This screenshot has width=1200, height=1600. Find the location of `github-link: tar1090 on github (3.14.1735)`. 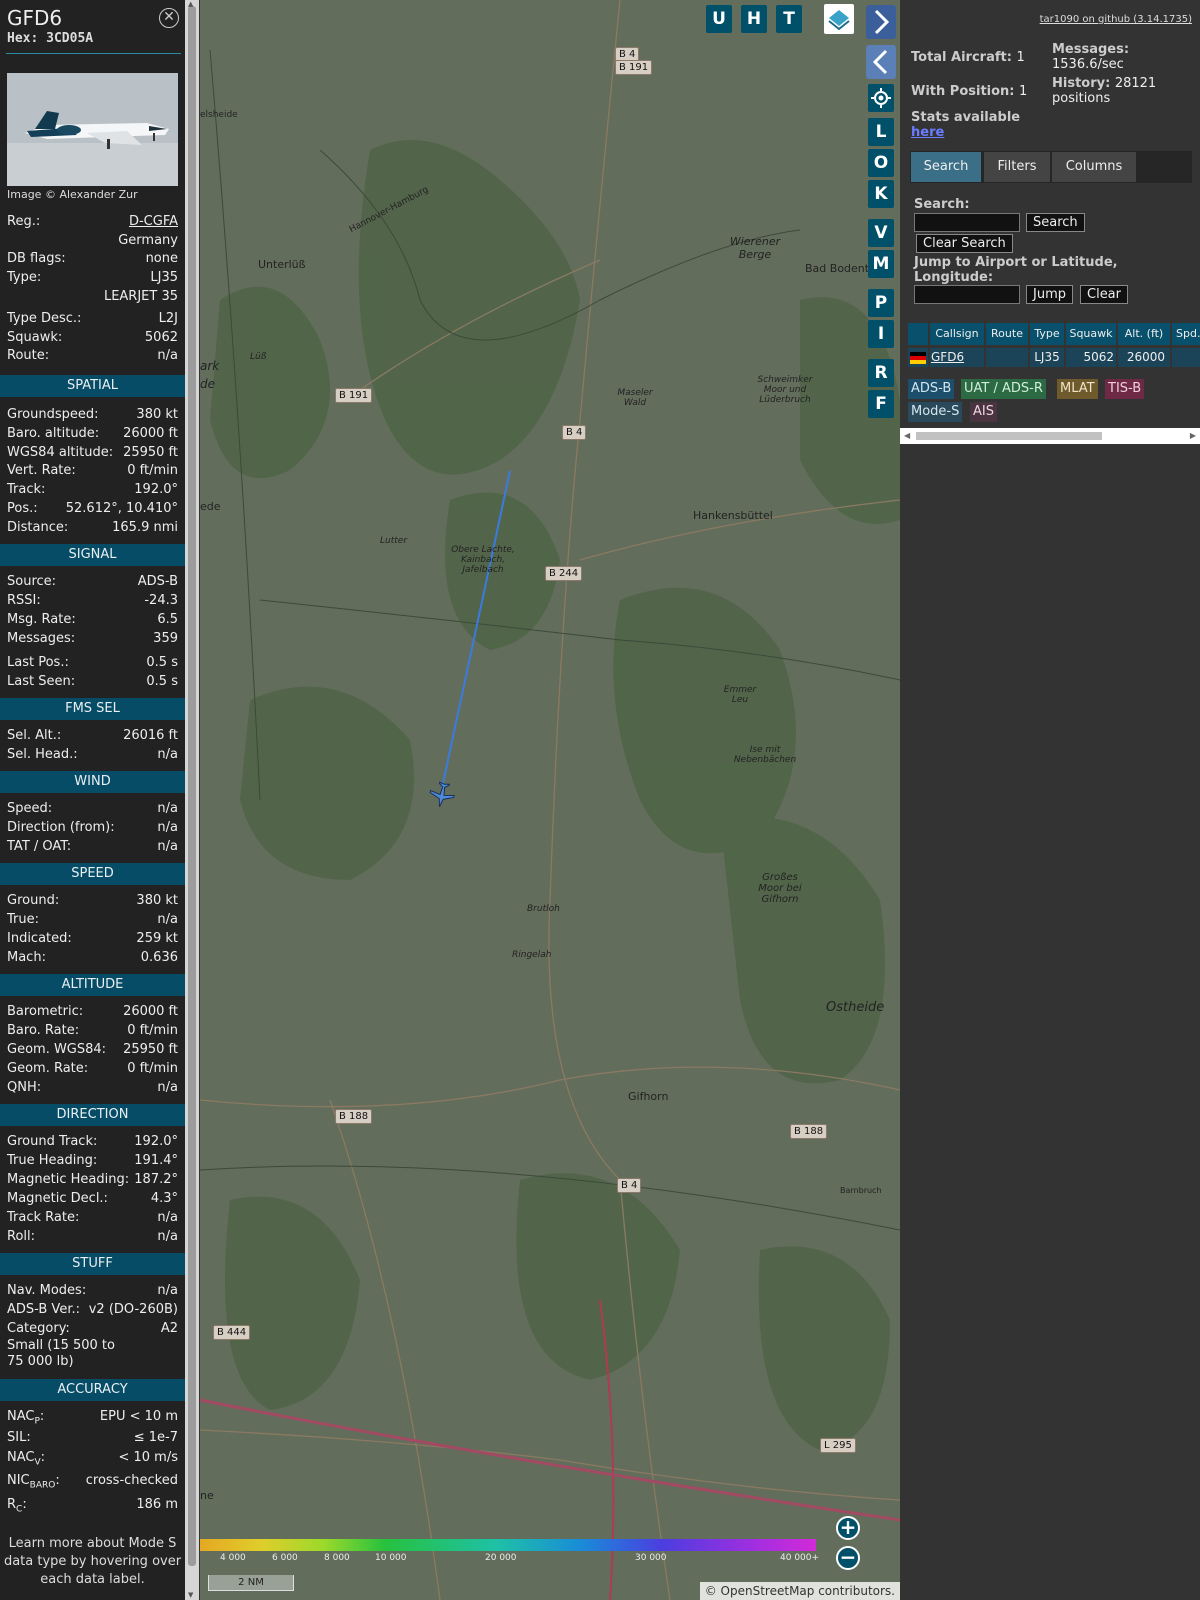

github-link: tar1090 on github (3.14.1735) is located at coordinates (1116, 19).